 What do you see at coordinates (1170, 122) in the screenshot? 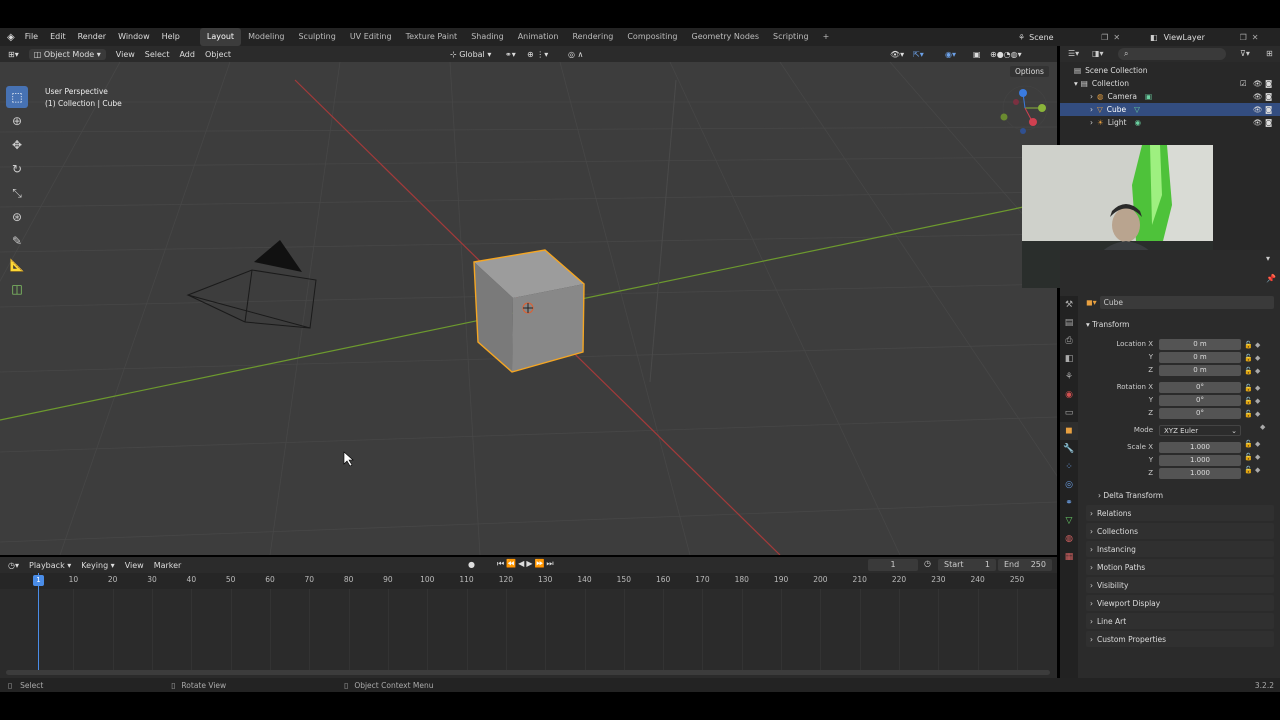
I see `outliner-row-light: › ☀ Light ◉ 👁 ◙` at bounding box center [1170, 122].